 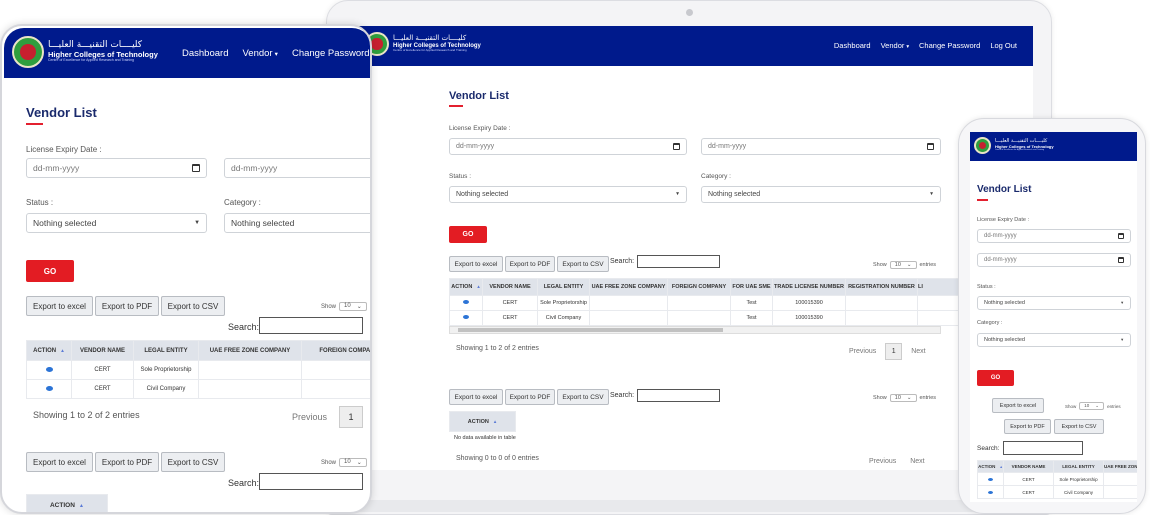 I want to click on cell-registration, so click(x=881, y=303).